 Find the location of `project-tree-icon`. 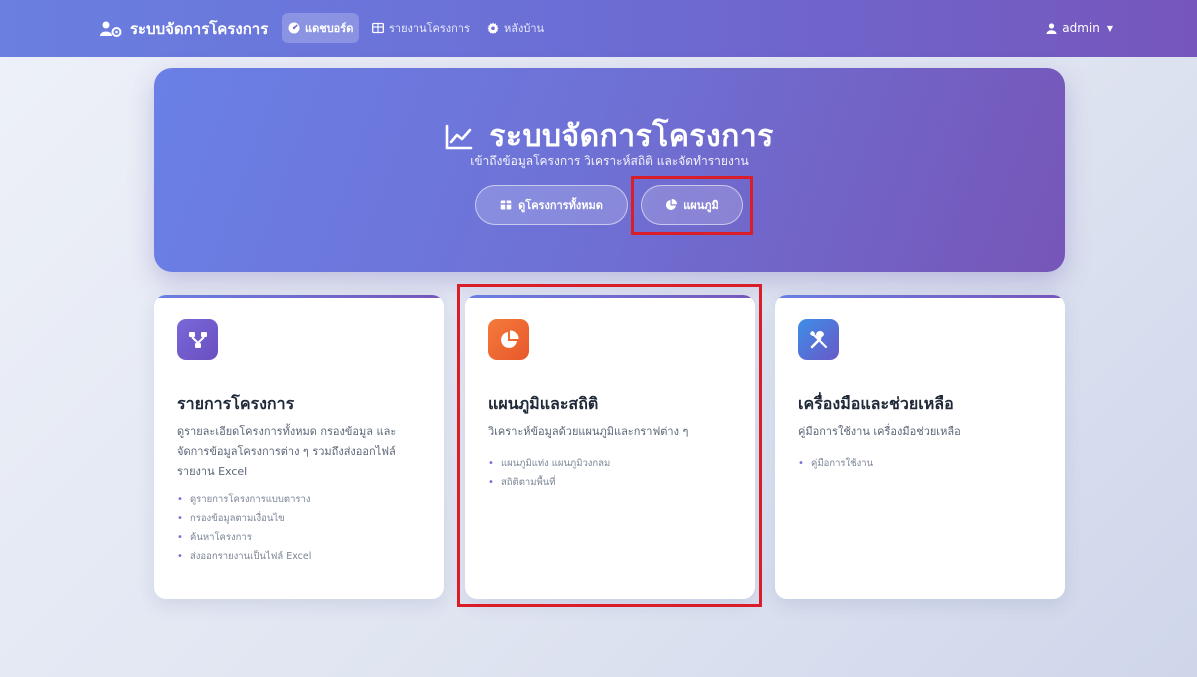

project-tree-icon is located at coordinates (197, 339).